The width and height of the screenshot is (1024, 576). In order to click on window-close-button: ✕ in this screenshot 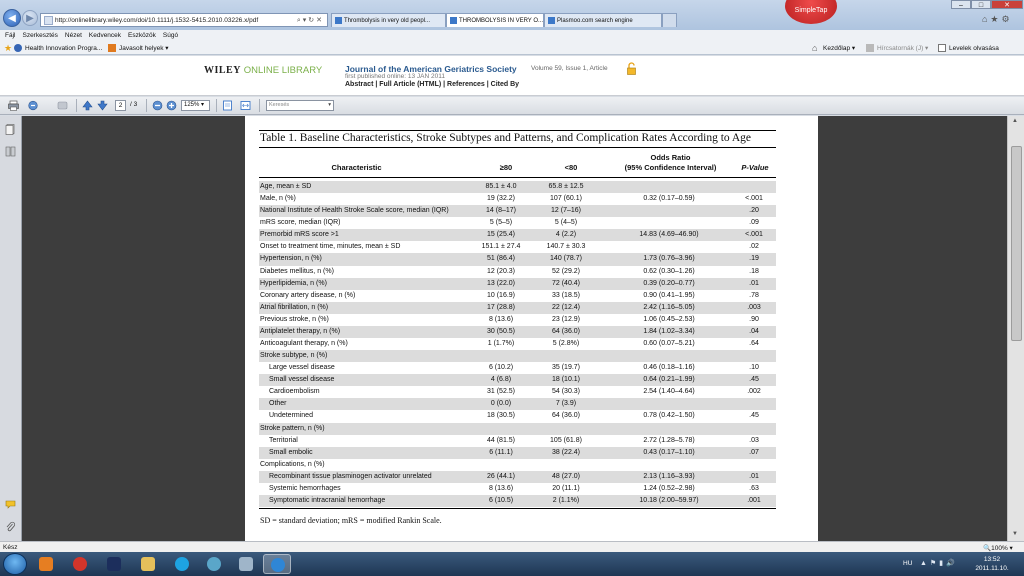, I will do `click(1007, 4)`.